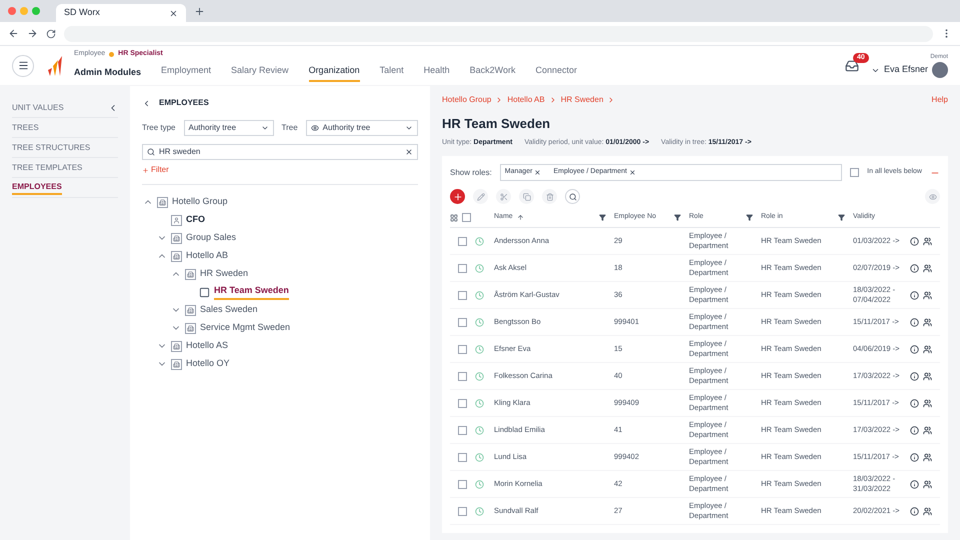 The image size is (960, 540). Describe the element at coordinates (207, 256) in the screenshot. I see `tree-item: Hotello AB` at that location.